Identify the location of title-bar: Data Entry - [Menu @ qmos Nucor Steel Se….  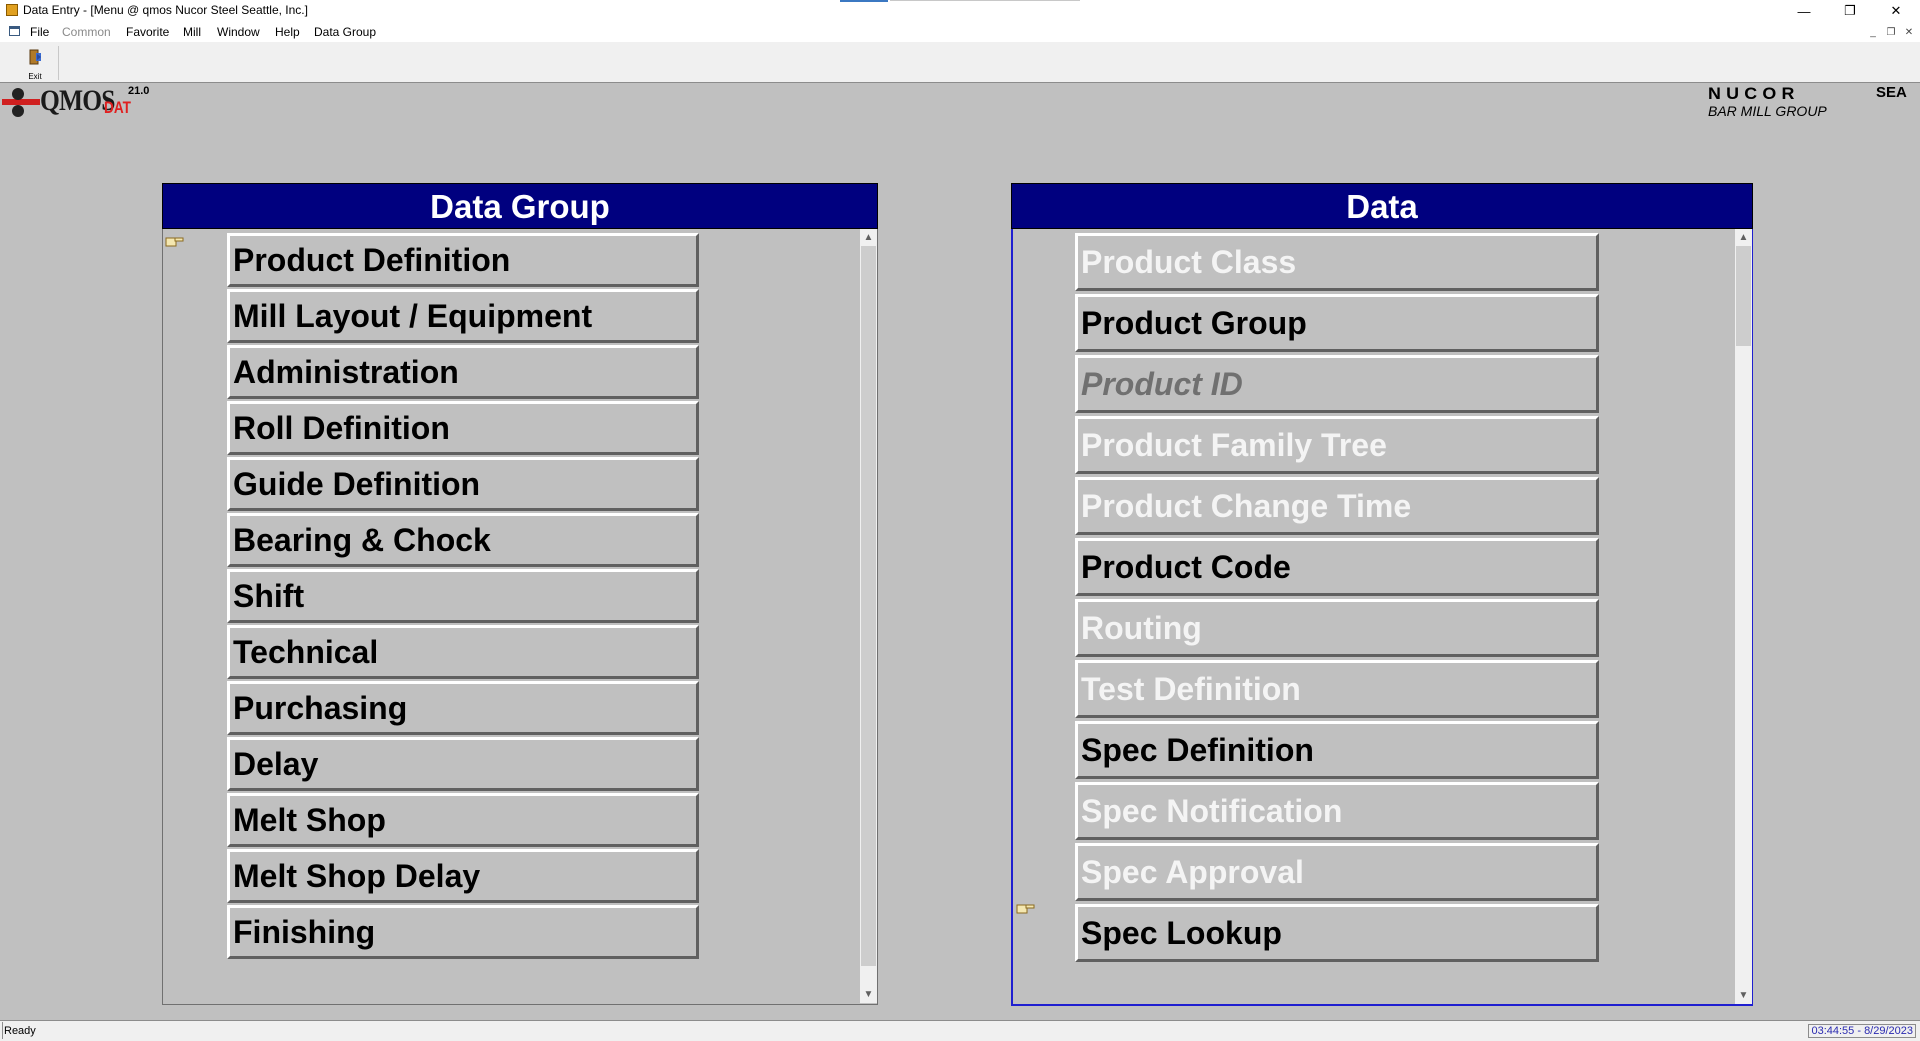
(960, 11).